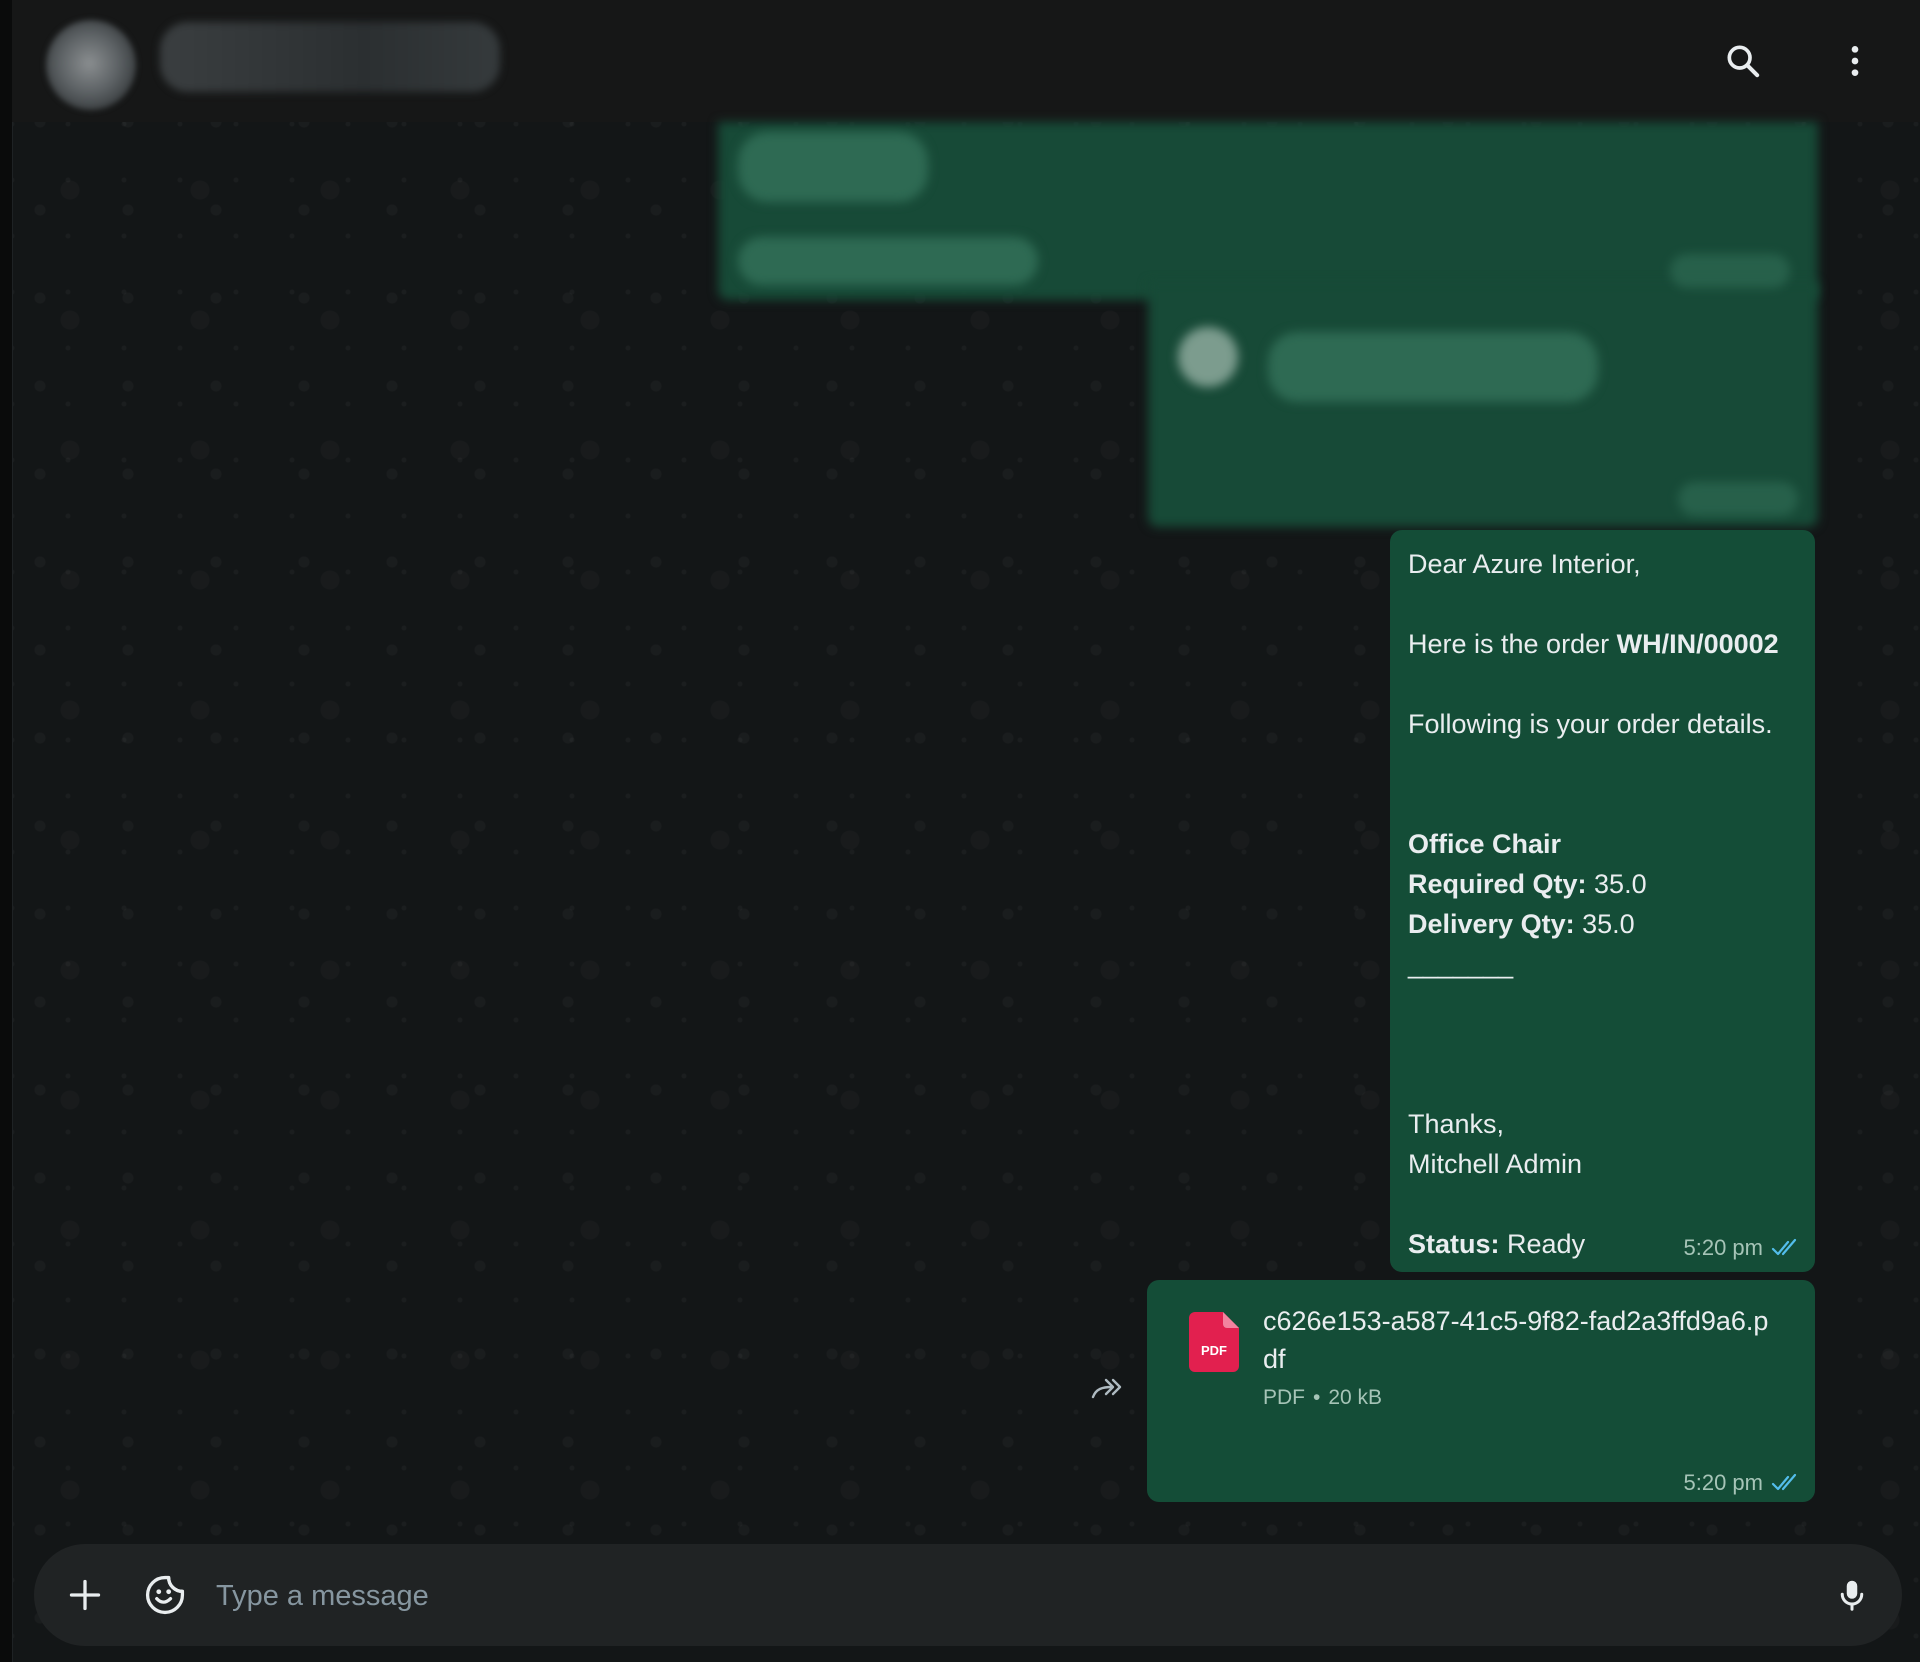  Describe the element at coordinates (1485, 844) in the screenshot. I see `product-name: Office Chair` at that location.